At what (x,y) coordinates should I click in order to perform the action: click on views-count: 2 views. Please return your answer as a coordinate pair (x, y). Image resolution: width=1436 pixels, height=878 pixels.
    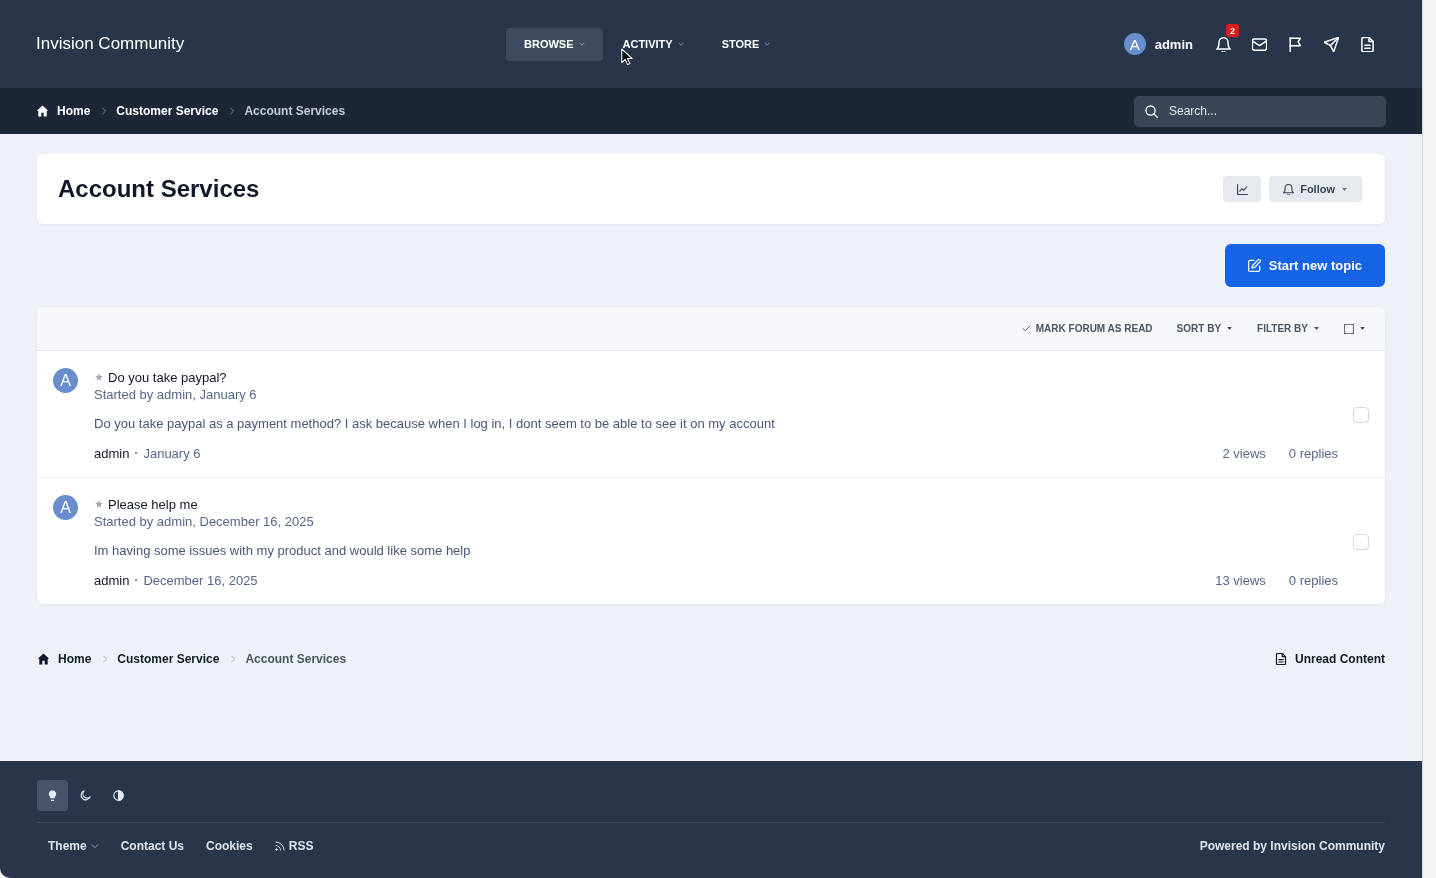
    Looking at the image, I should click on (1244, 453).